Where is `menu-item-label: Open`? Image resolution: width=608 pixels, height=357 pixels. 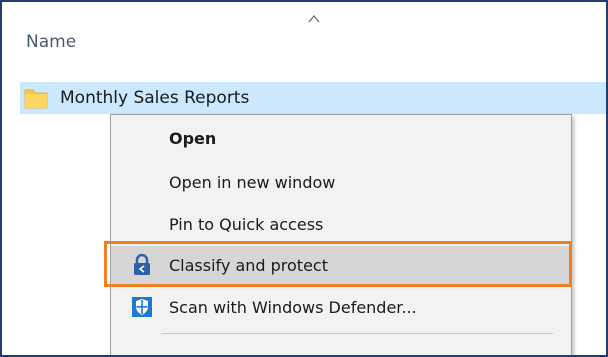
menu-item-label: Open is located at coordinates (193, 138).